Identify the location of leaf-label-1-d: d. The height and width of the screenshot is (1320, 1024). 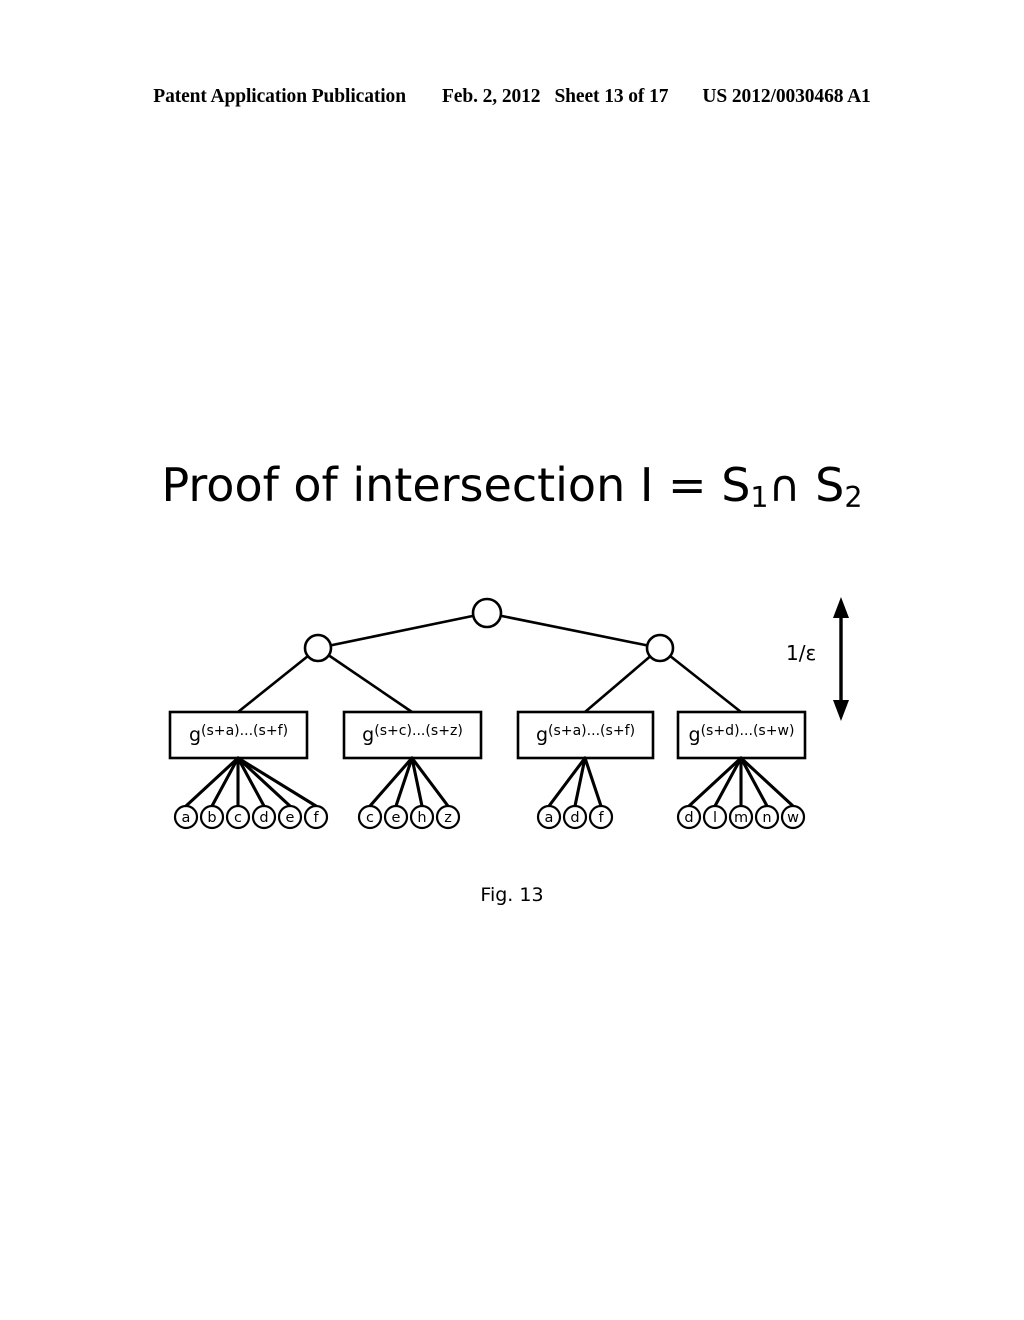
(264, 818).